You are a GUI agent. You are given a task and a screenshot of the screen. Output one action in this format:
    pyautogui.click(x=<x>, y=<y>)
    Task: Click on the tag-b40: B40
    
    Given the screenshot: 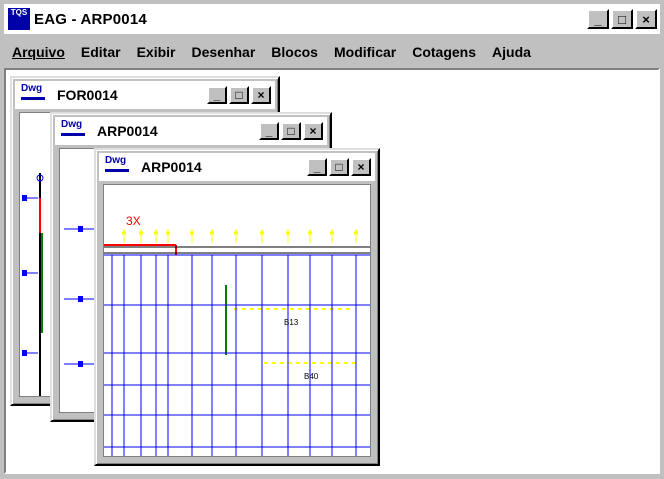 What is the action you would take?
    pyautogui.click(x=311, y=376)
    